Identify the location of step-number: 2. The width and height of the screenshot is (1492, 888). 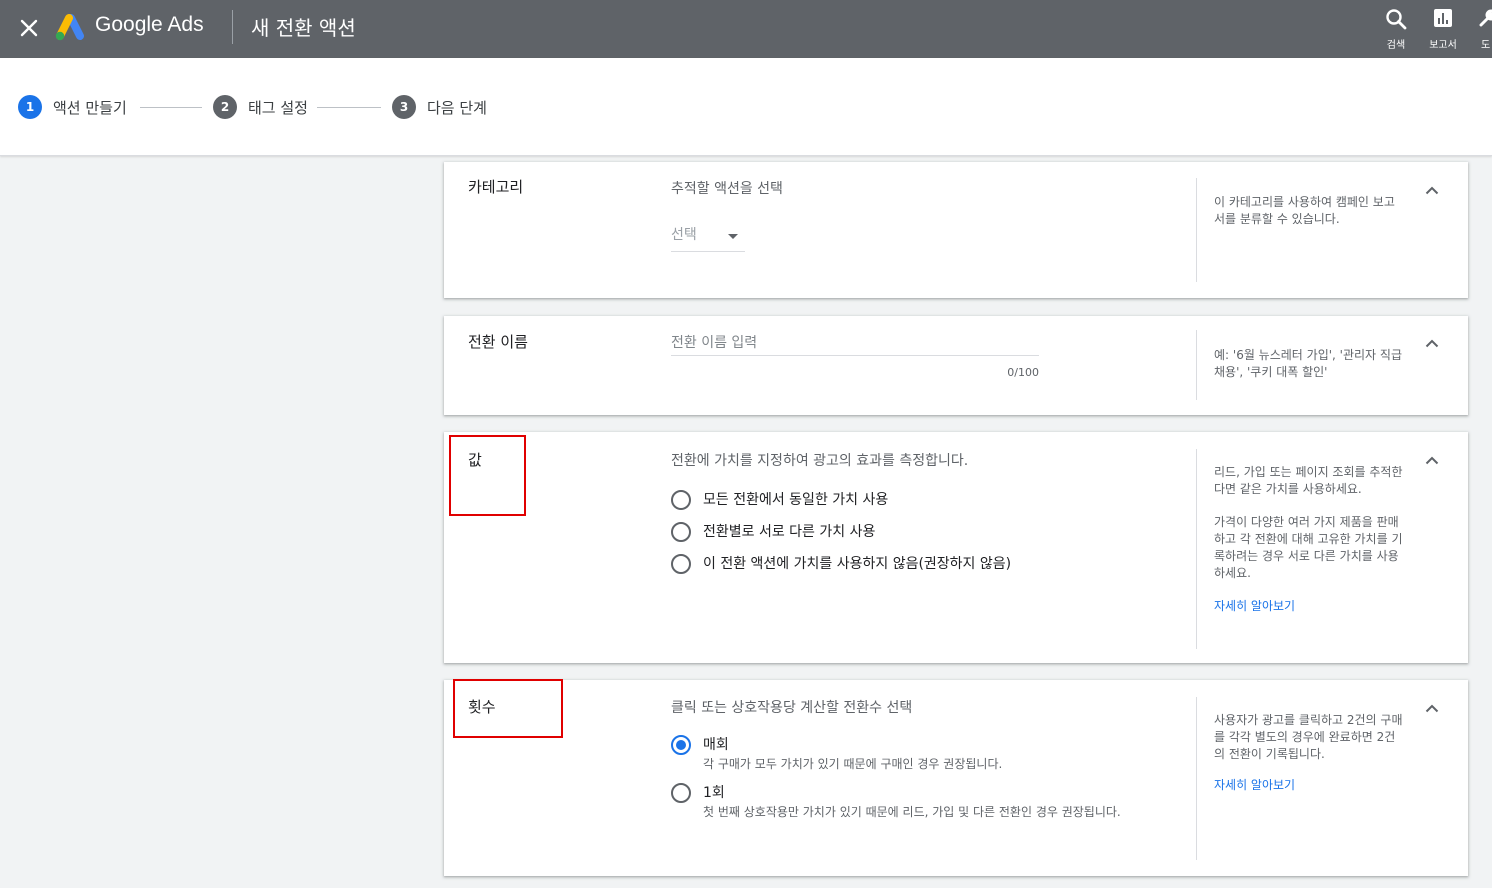
(225, 107).